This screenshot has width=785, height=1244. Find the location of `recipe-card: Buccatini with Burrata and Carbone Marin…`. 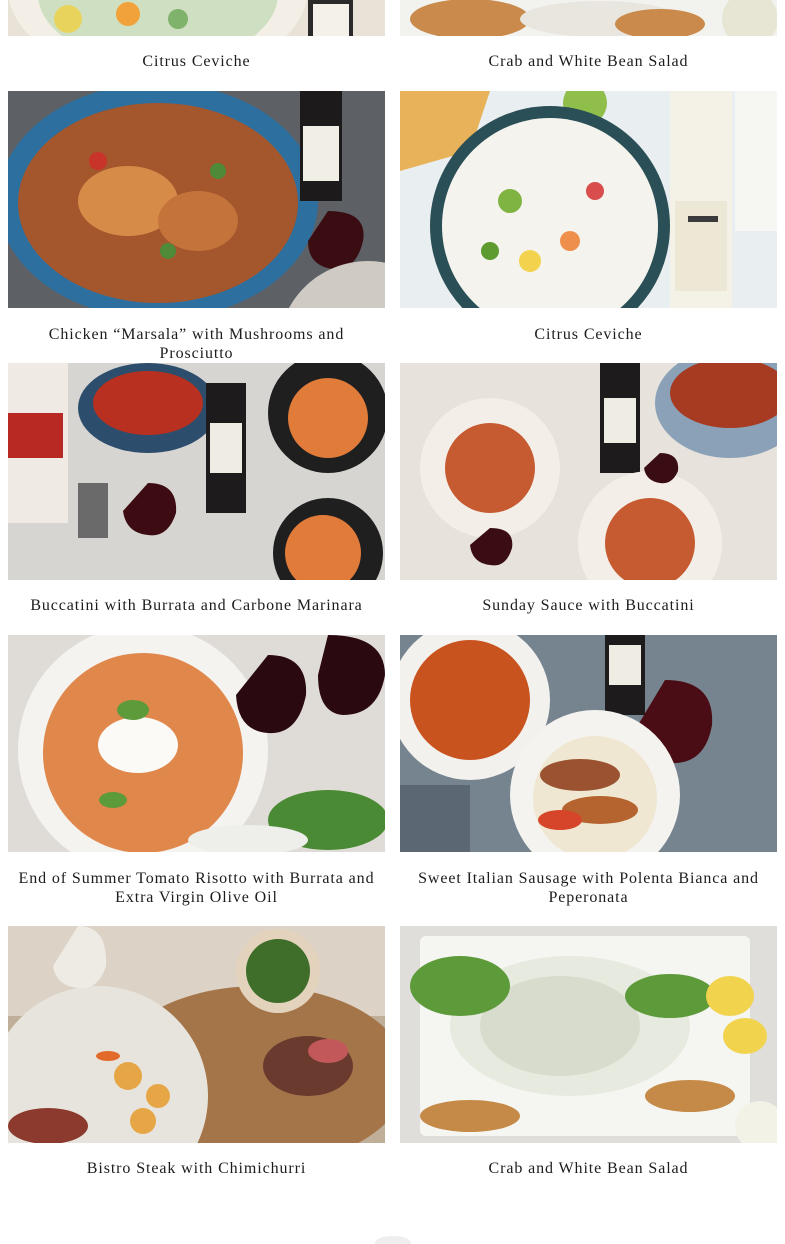

recipe-card: Buccatini with Burrata and Carbone Marin… is located at coordinates (196, 489).